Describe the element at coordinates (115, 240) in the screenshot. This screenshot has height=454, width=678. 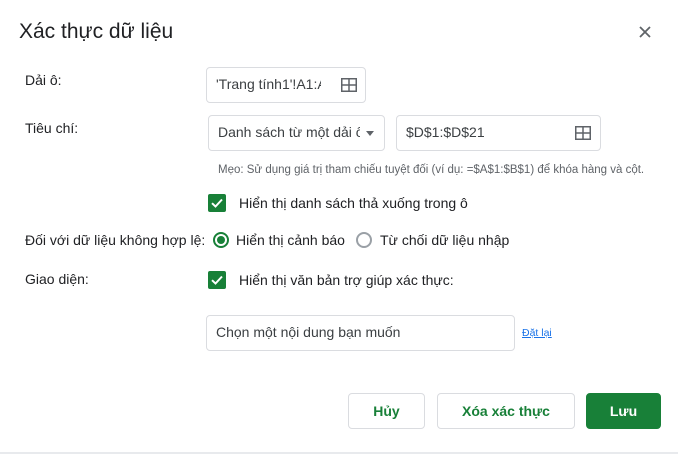
I see `invalid-data-label: Đối với dữ liệu không hợp lệ:` at that location.